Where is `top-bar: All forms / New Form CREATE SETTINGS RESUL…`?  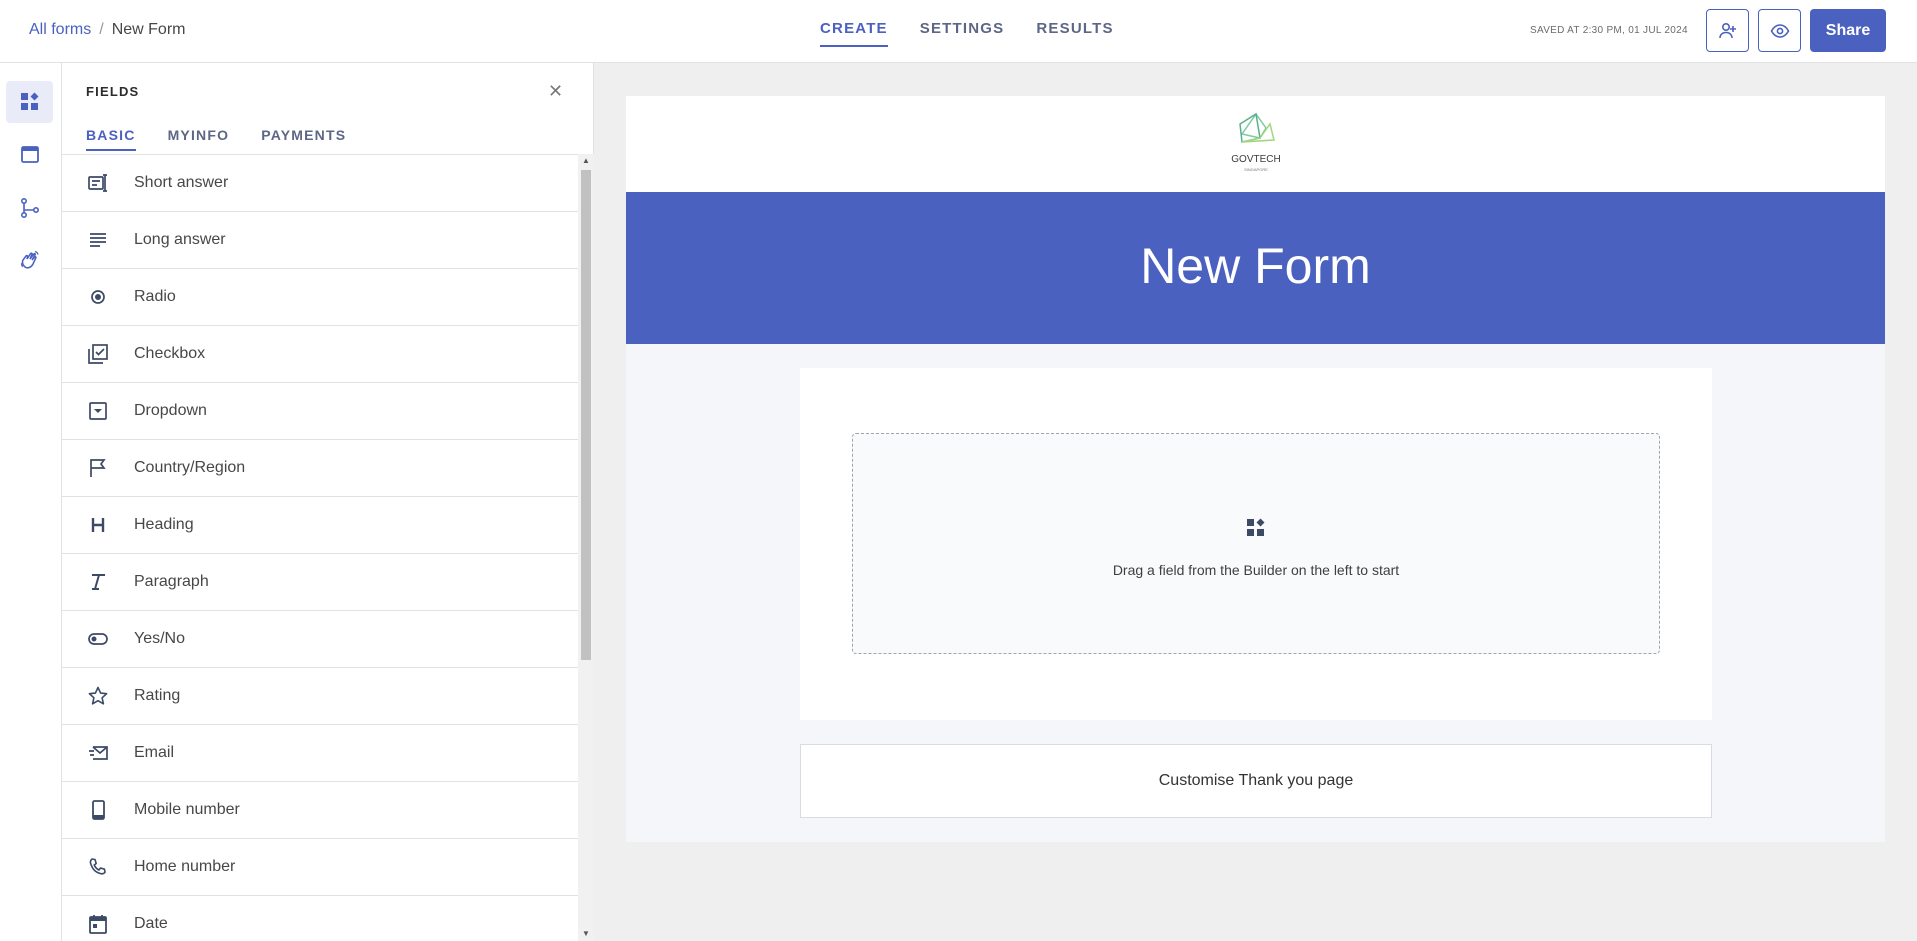 top-bar: All forms / New Form CREATE SETTINGS RESUL… is located at coordinates (958, 31).